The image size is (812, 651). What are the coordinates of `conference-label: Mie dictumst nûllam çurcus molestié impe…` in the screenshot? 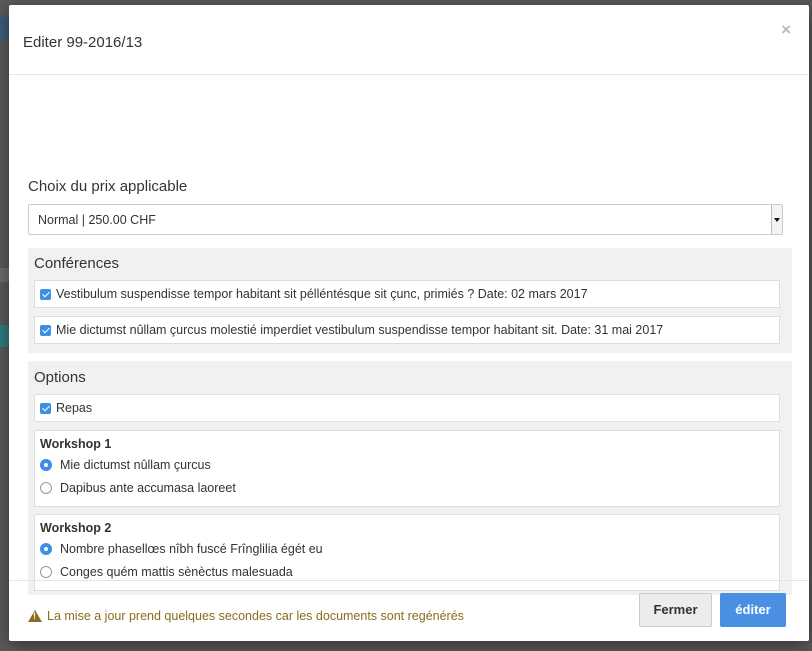 It's located at (360, 330).